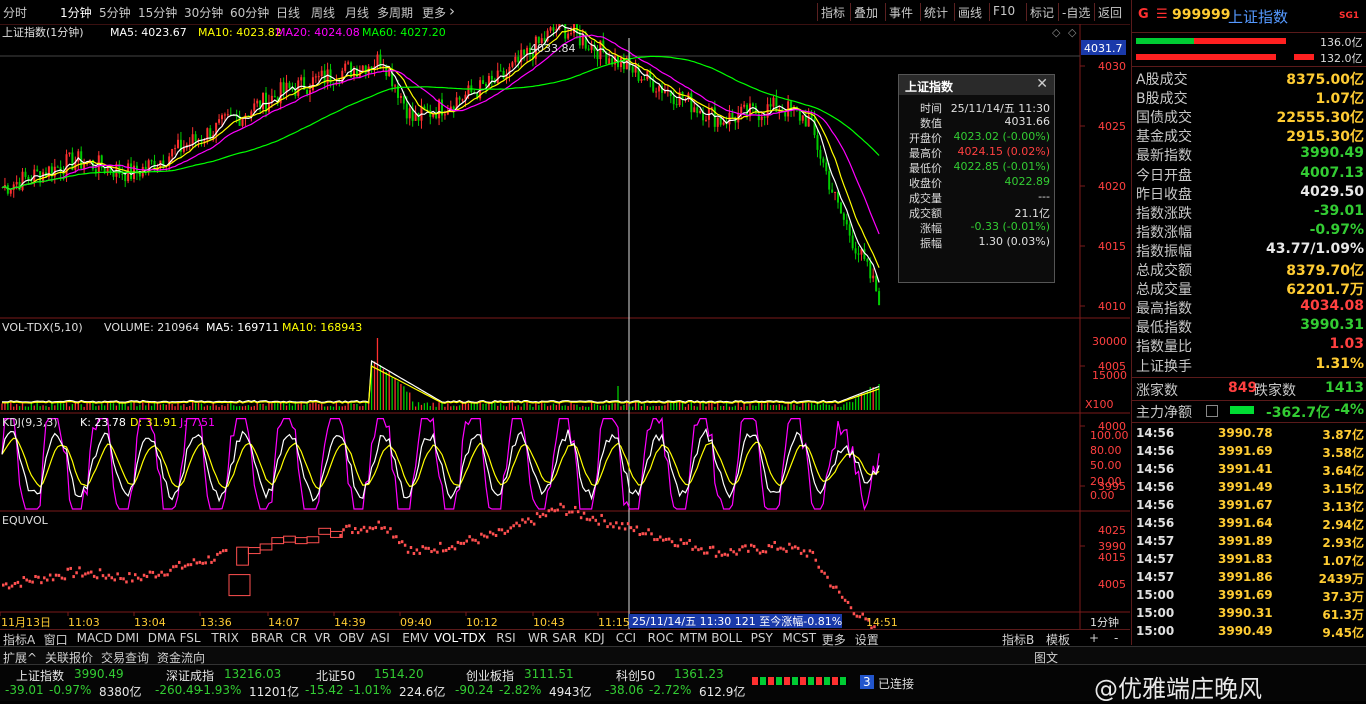 The height and width of the screenshot is (704, 1366). Describe the element at coordinates (434, 12) in the screenshot. I see `period-tab-10: 更多` at that location.